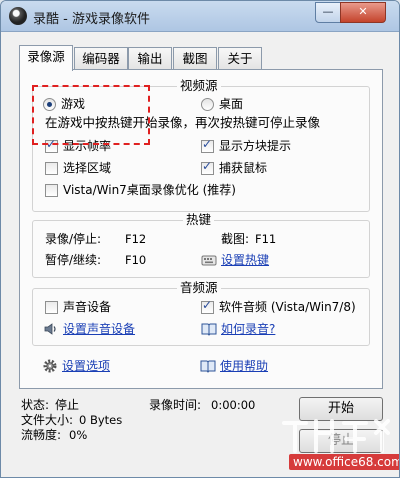  I want to click on smoothness-label: 流畅度:, so click(41, 435).